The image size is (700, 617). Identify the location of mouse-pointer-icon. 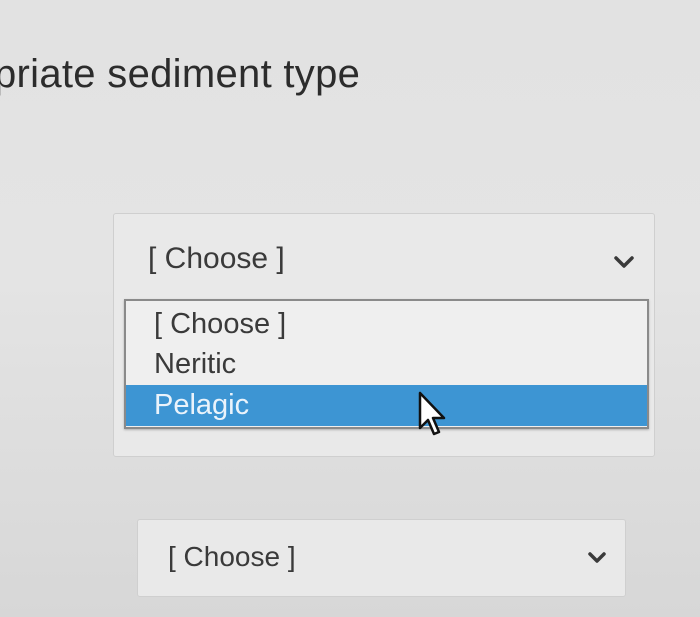
(432, 413).